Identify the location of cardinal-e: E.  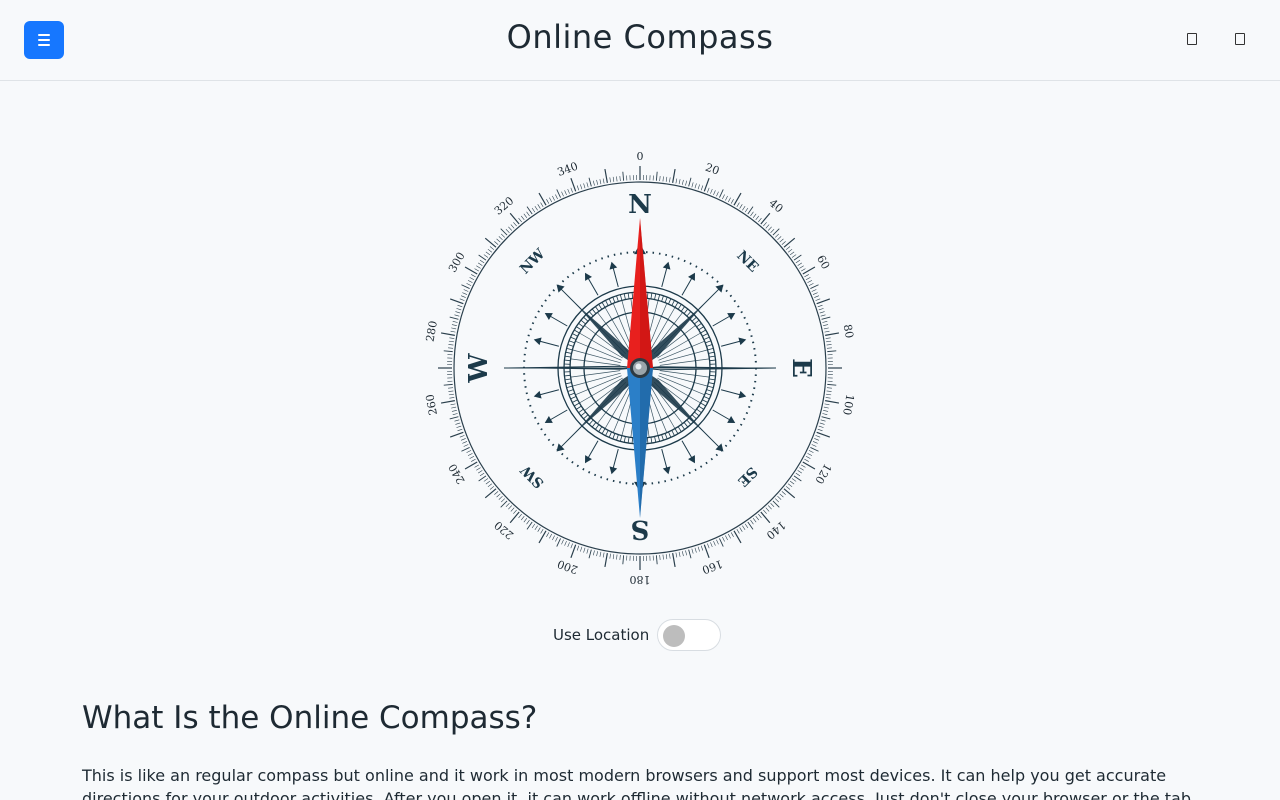
(801, 368).